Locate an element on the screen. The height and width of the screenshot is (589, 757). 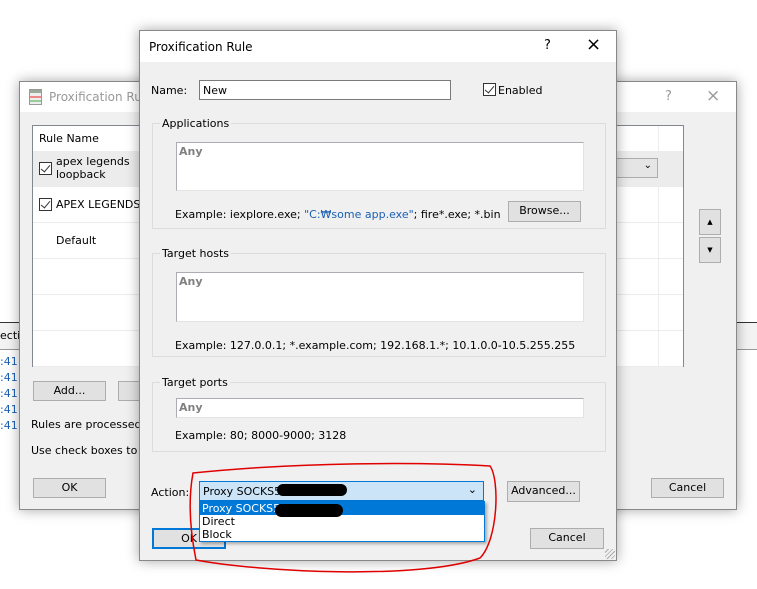
red-annotation-circle is located at coordinates (343, 517).